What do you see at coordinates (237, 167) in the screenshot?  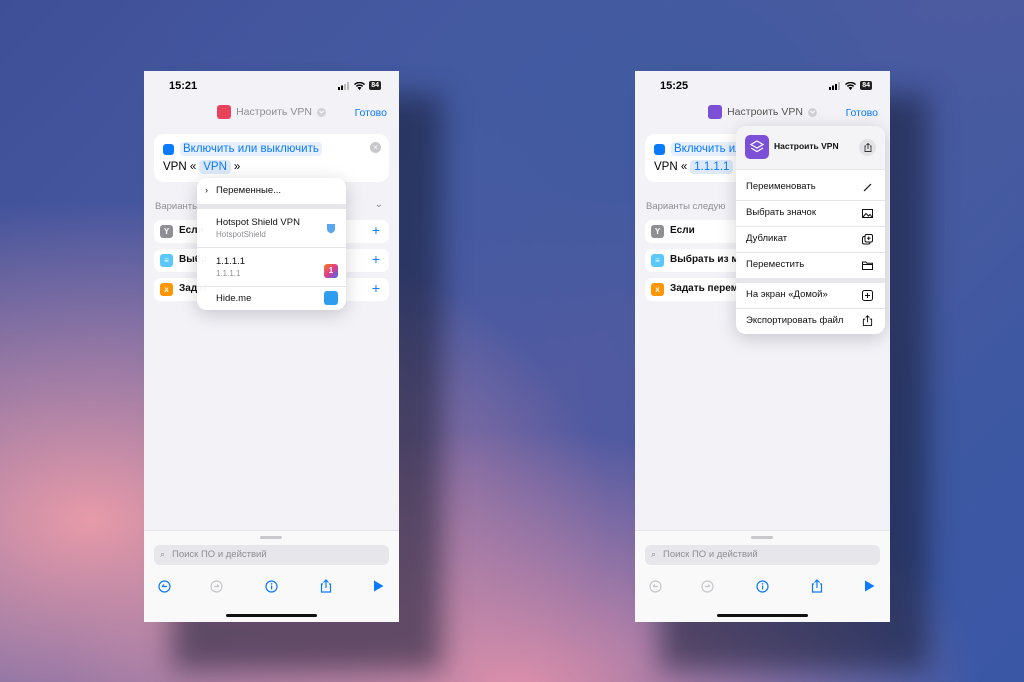 I see `action-suffix: »` at bounding box center [237, 167].